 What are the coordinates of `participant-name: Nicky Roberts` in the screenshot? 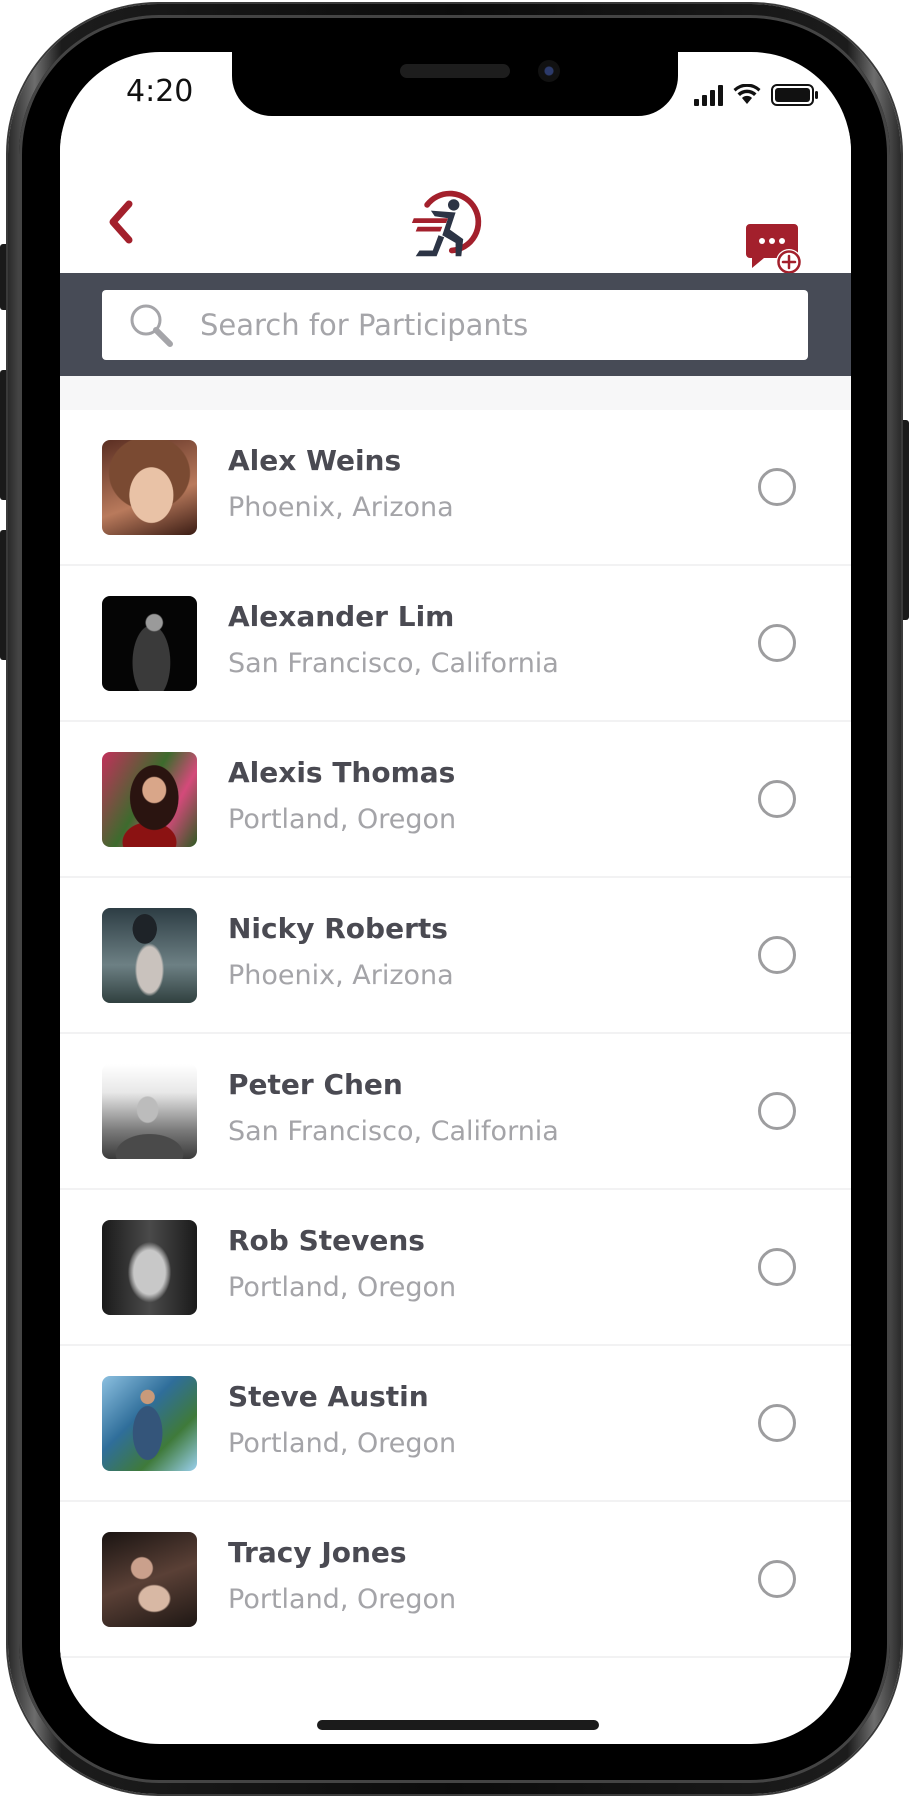 It's located at (338, 928).